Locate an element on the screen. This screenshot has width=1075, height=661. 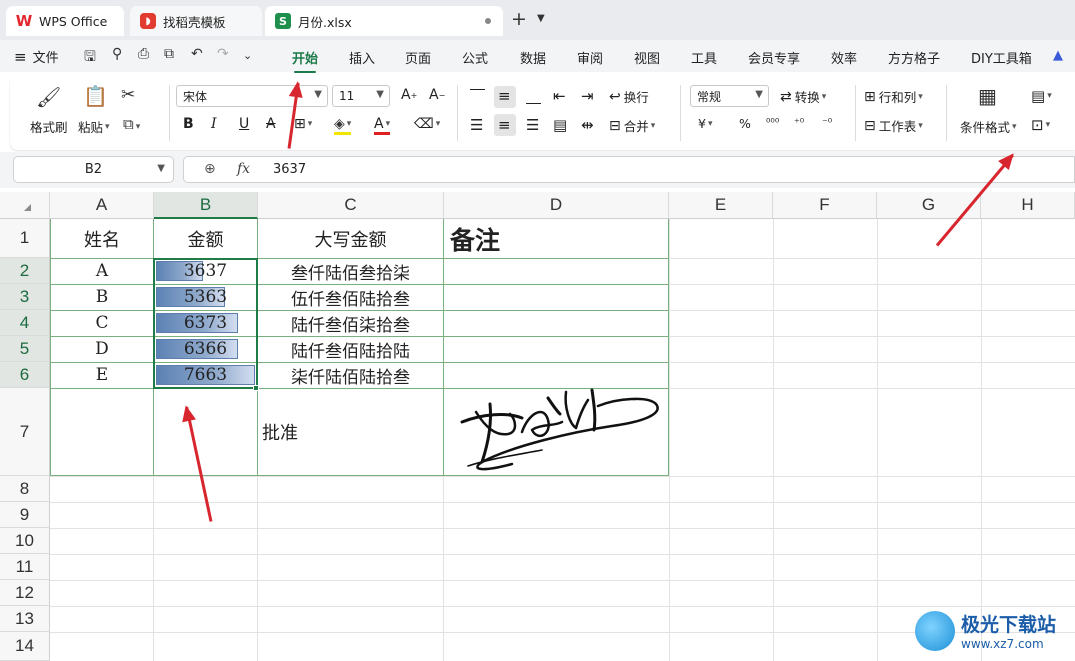
convert-button: ⇄ 转换 ▾ is located at coordinates (803, 96).